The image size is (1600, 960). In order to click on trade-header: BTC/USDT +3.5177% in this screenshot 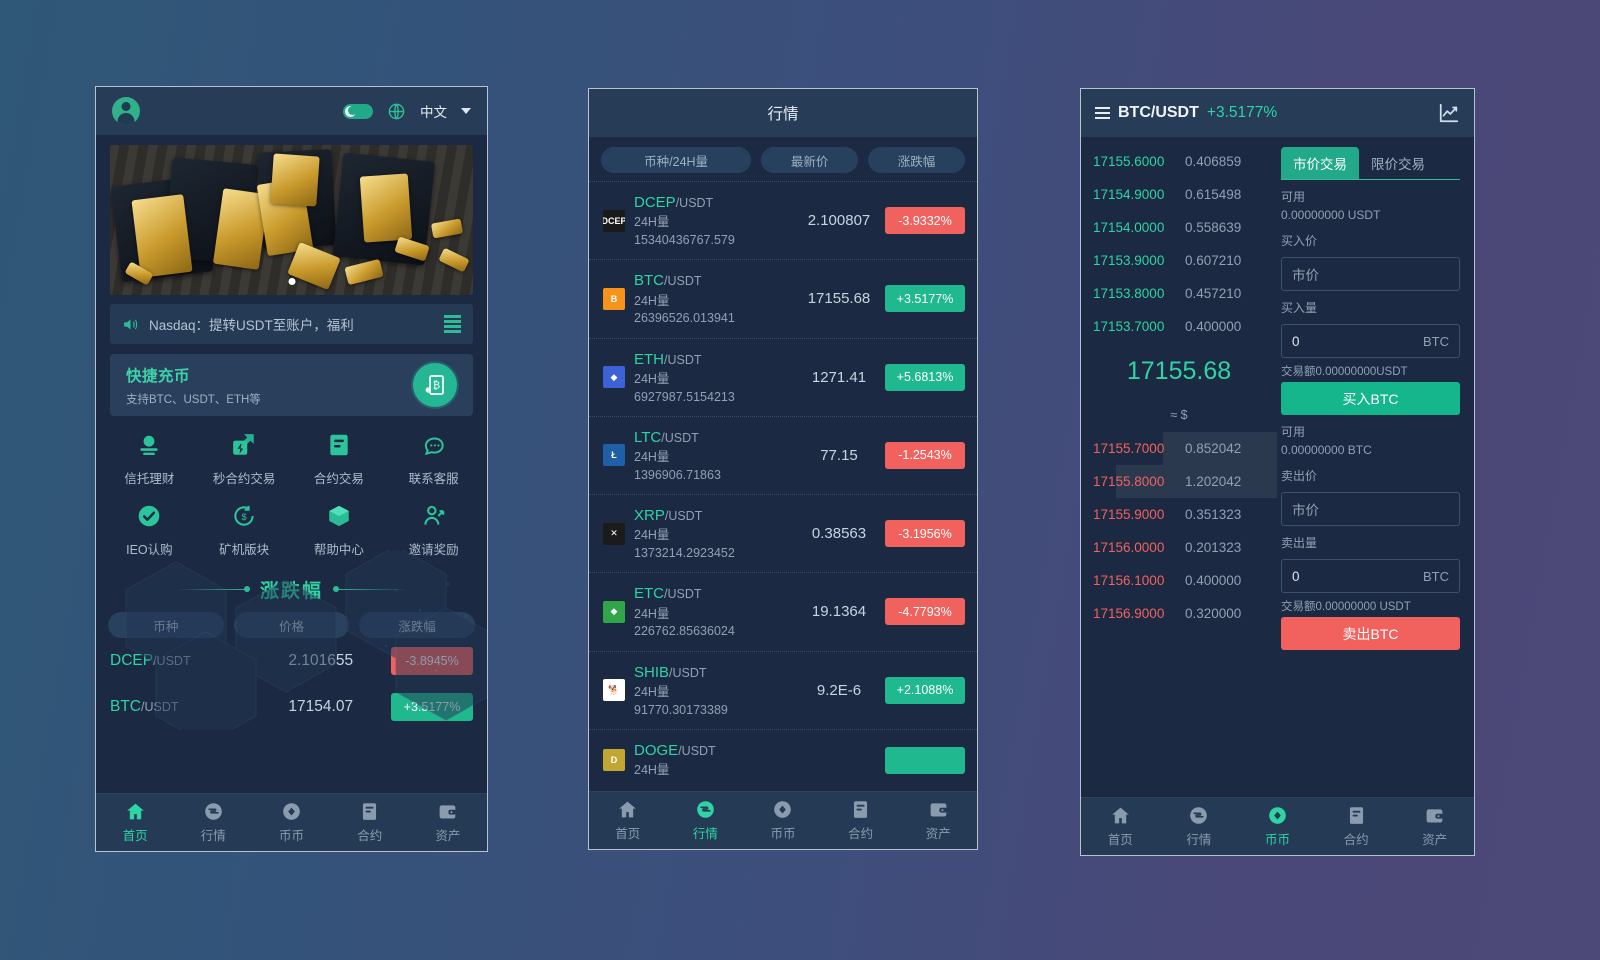, I will do `click(1277, 113)`.